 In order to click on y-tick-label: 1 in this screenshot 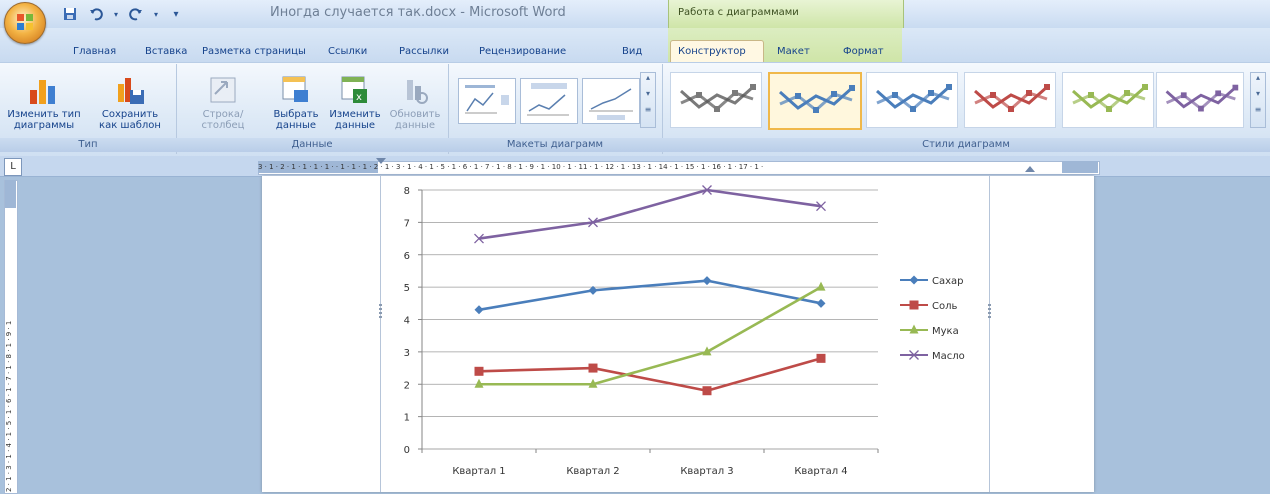, I will do `click(407, 418)`.